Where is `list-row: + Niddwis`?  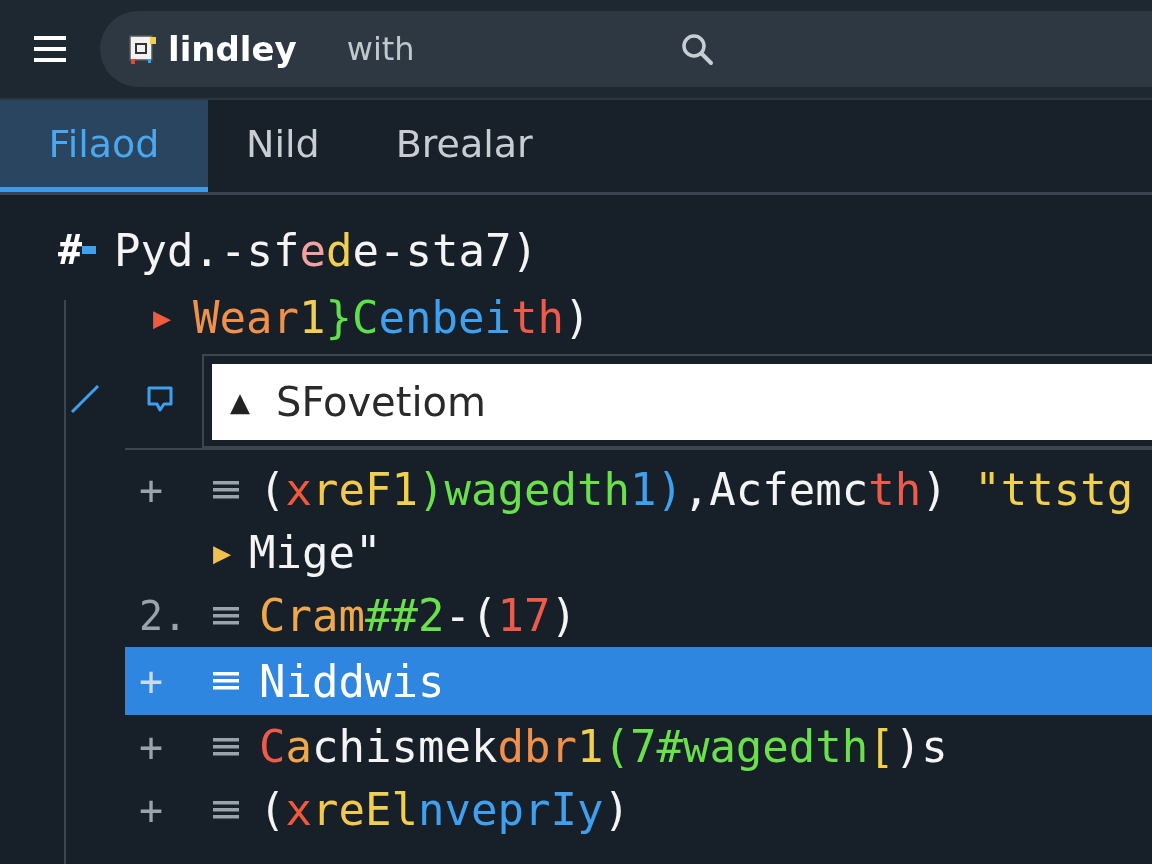 list-row: + Niddwis is located at coordinates (638, 681).